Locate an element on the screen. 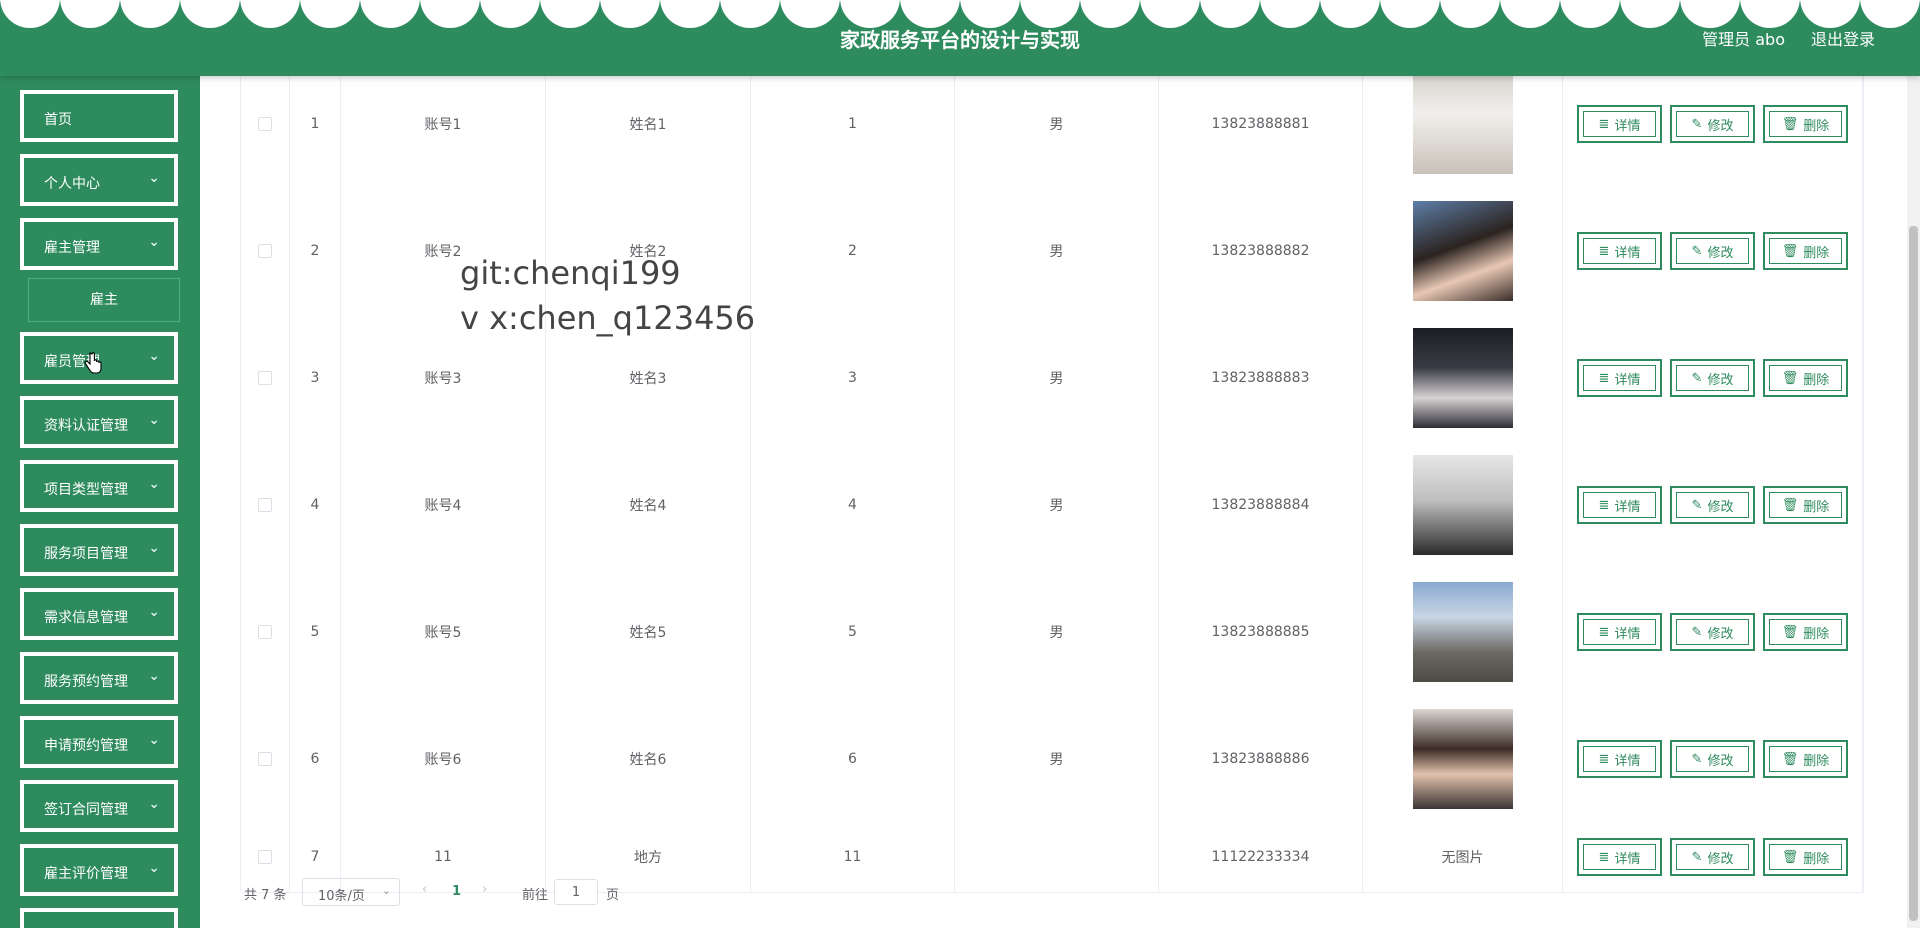  sidebar-item-contract-management: 签订合同管理 ⌄ is located at coordinates (99, 806).